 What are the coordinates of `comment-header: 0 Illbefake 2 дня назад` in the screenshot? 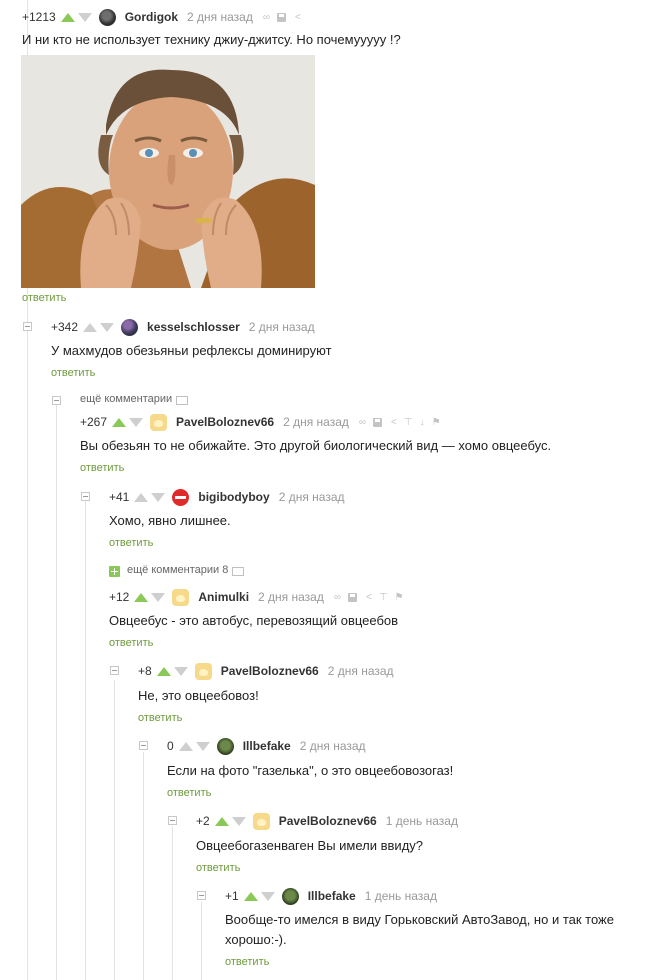 It's located at (271, 746).